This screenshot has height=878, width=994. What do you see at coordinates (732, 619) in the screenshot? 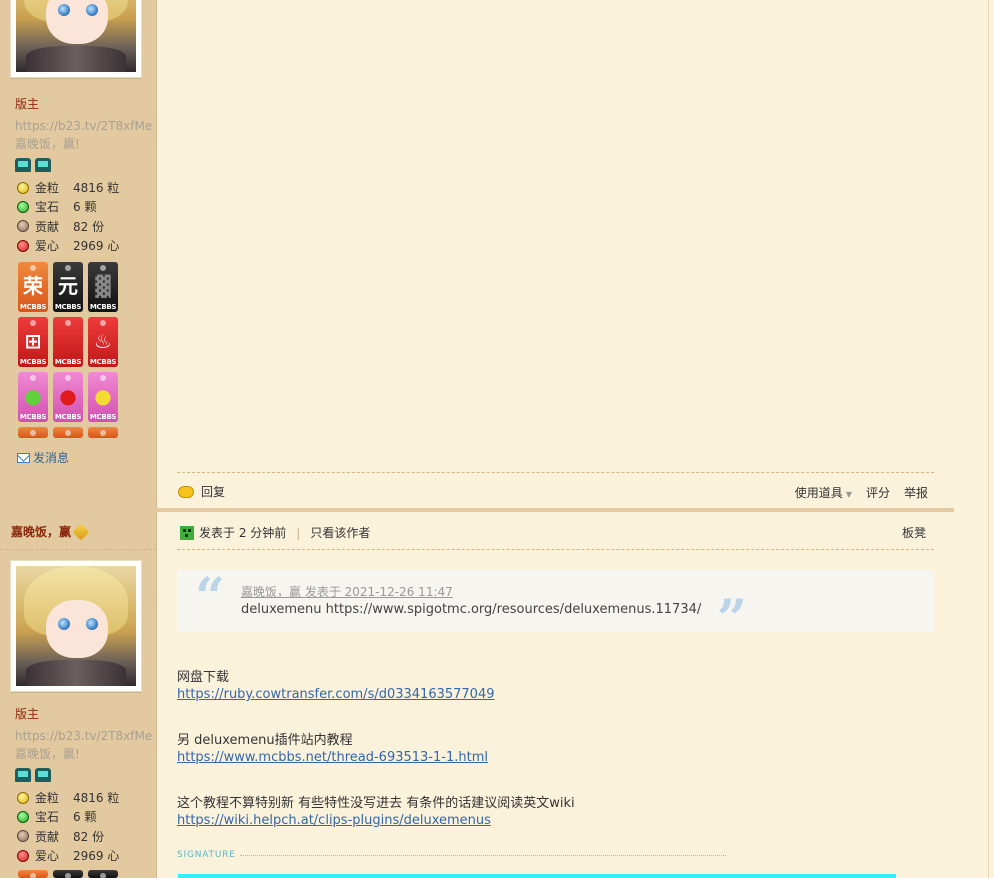
I see `quote-close-icon: ”` at bounding box center [732, 619].